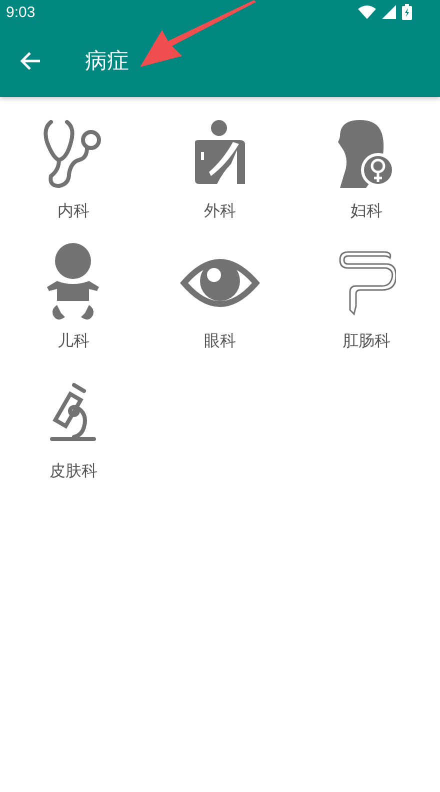 This screenshot has height=792, width=440. Describe the element at coordinates (21, 12) in the screenshot. I see `status-time: 9:03` at that location.